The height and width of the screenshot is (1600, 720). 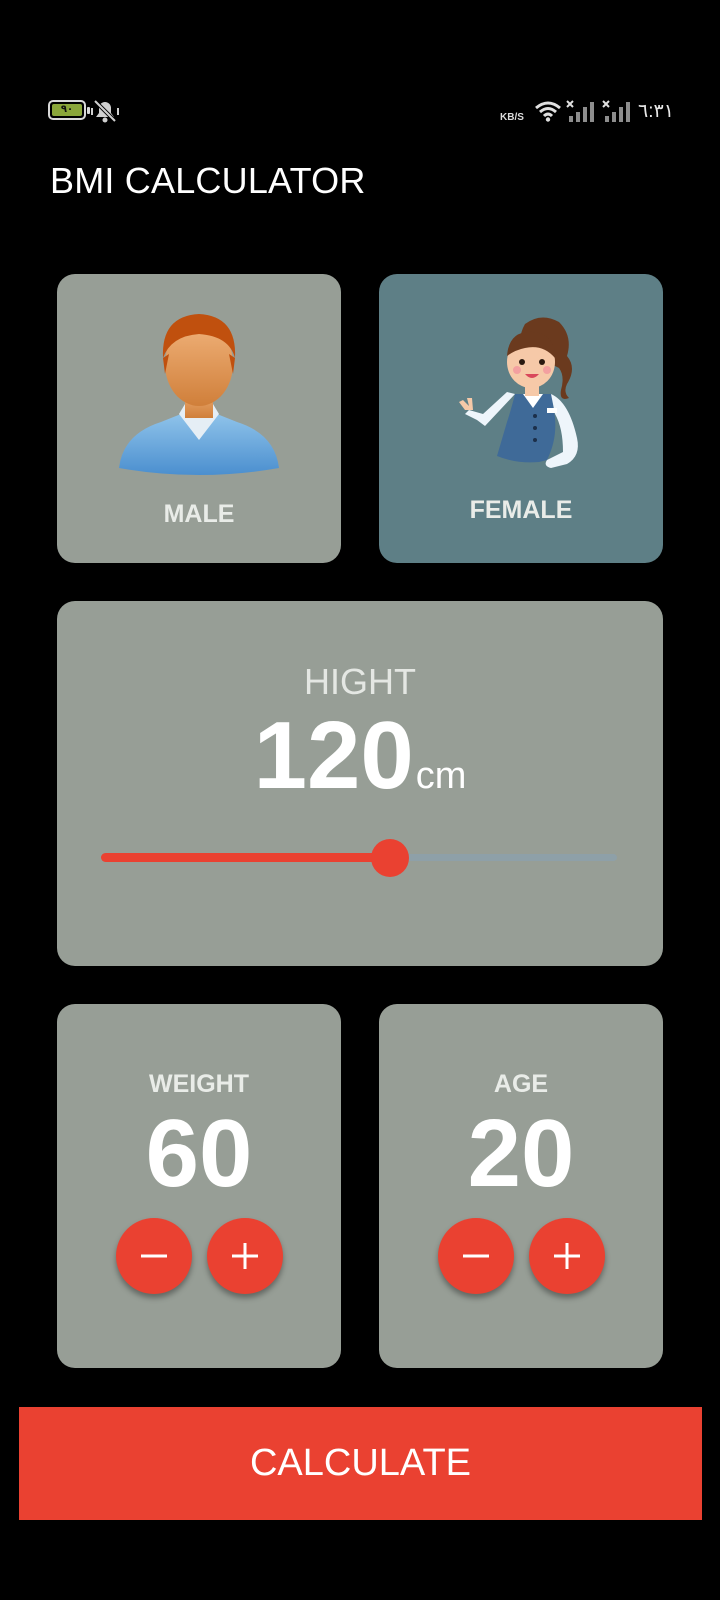 I want to click on wifi-icon, so click(x=548, y=111).